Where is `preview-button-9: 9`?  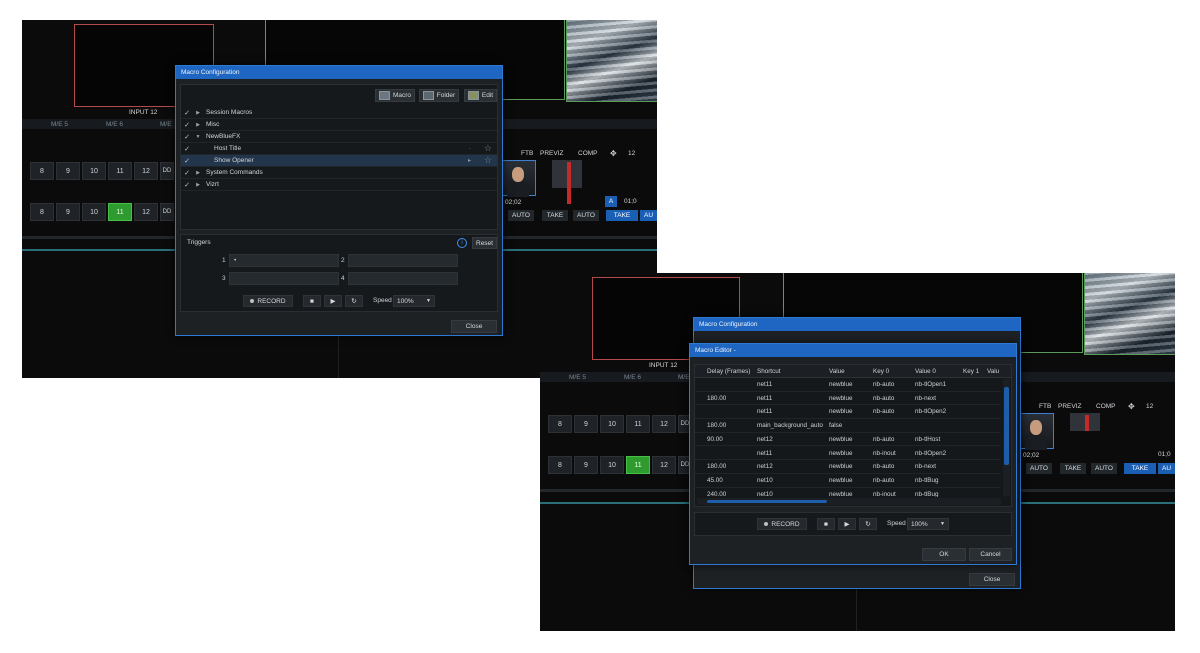
preview-button-9: 9 is located at coordinates (586, 424).